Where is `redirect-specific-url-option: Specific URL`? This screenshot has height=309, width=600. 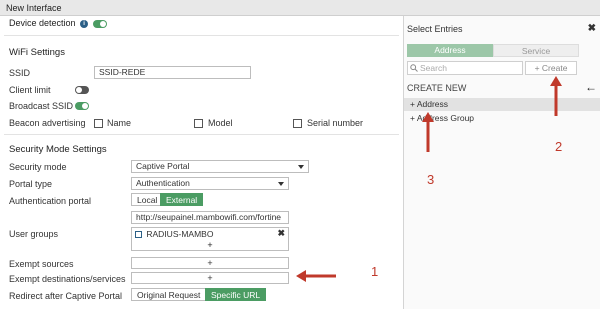 redirect-specific-url-option: Specific URL is located at coordinates (236, 294).